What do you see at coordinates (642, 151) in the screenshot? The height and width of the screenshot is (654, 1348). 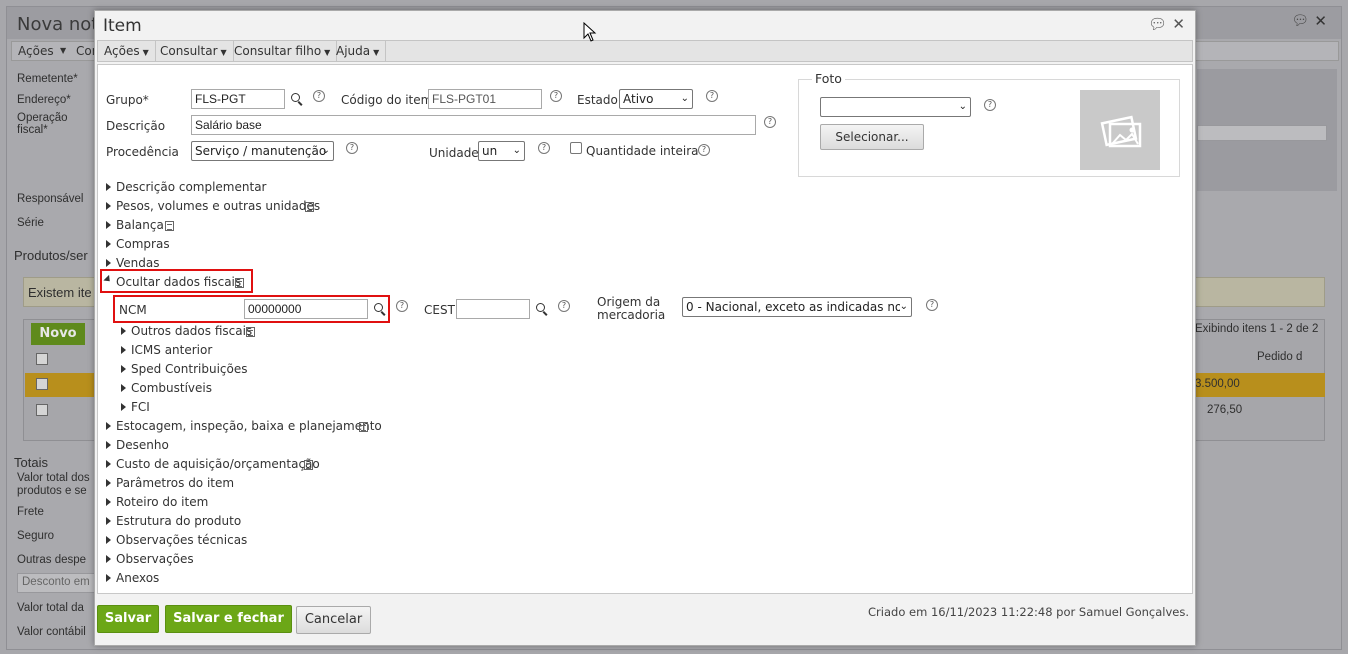 I see `quantidade-inteira-label: Quantidade inteira` at bounding box center [642, 151].